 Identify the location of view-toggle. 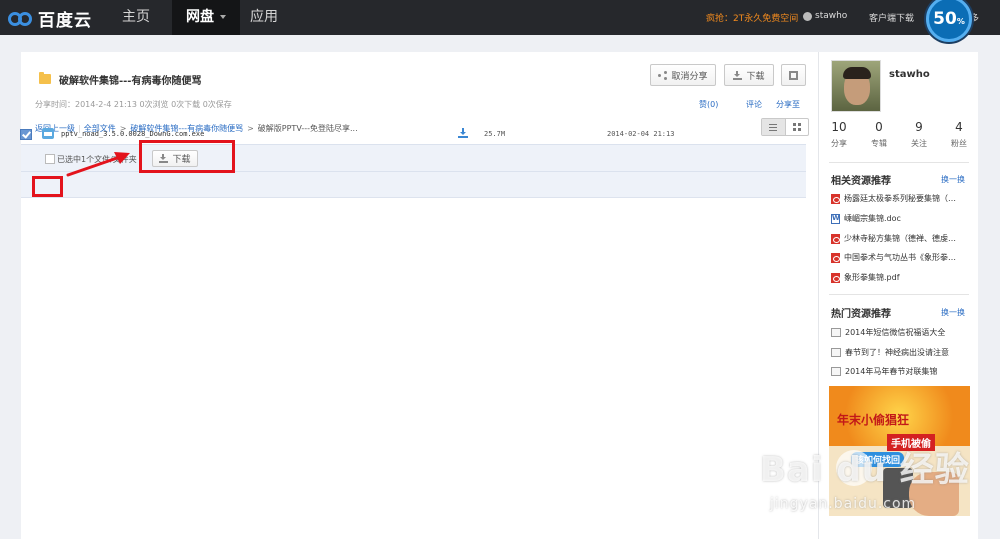
(785, 127).